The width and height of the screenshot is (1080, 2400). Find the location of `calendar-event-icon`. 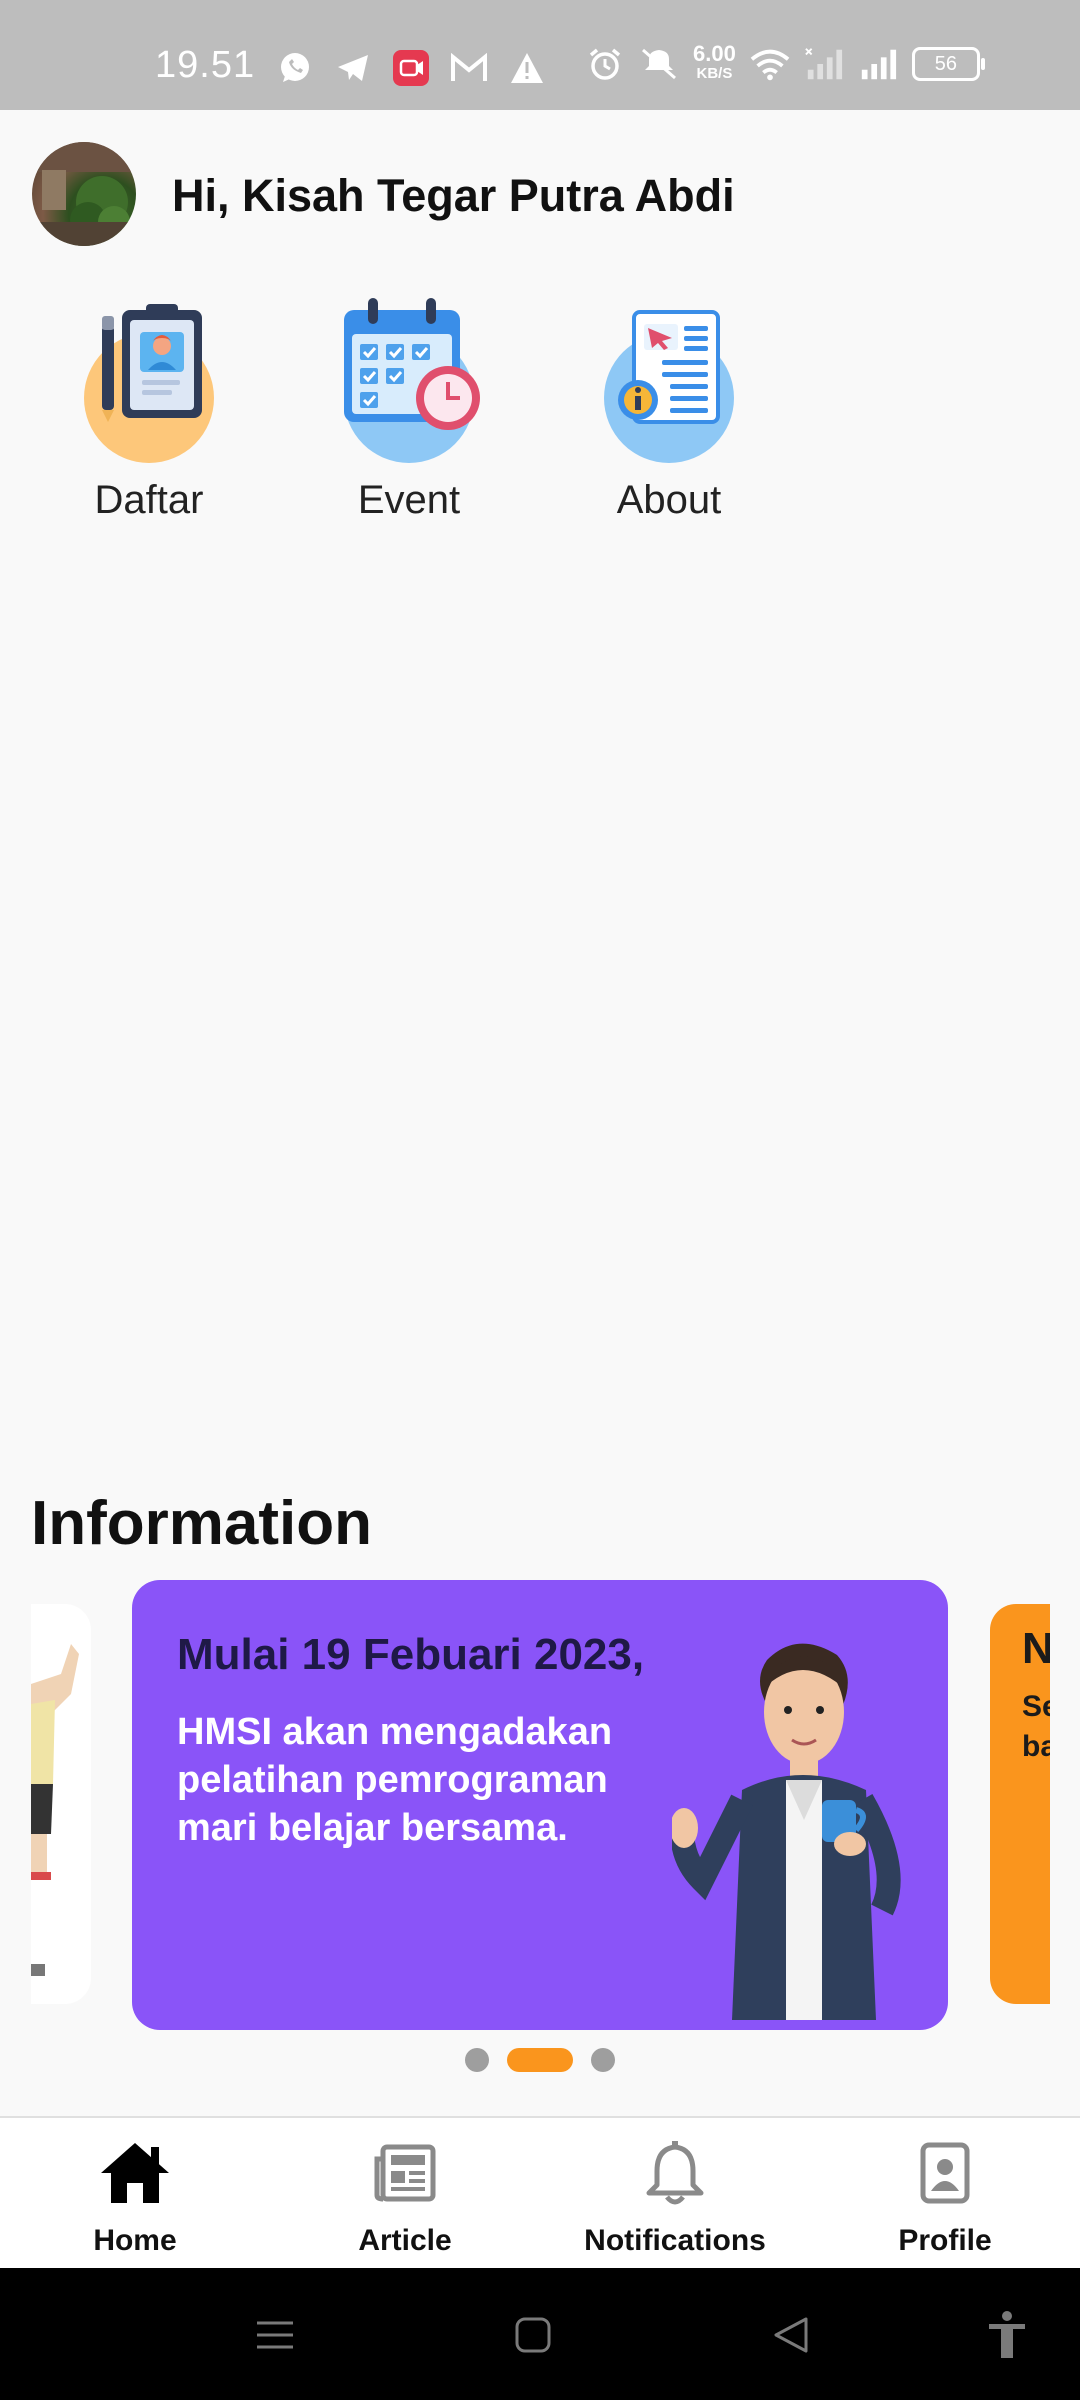

calendar-event-icon is located at coordinates (409, 380).